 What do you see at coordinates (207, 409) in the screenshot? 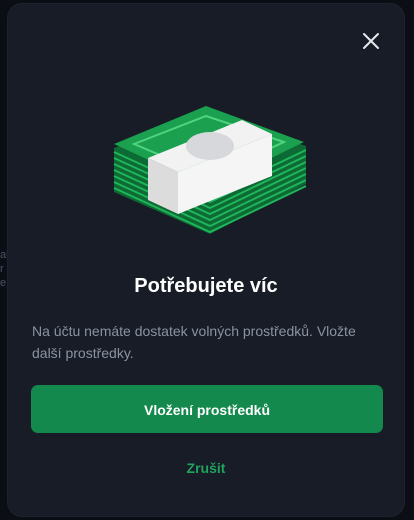
I see `deposit-funds-button: Vložení prostředků` at bounding box center [207, 409].